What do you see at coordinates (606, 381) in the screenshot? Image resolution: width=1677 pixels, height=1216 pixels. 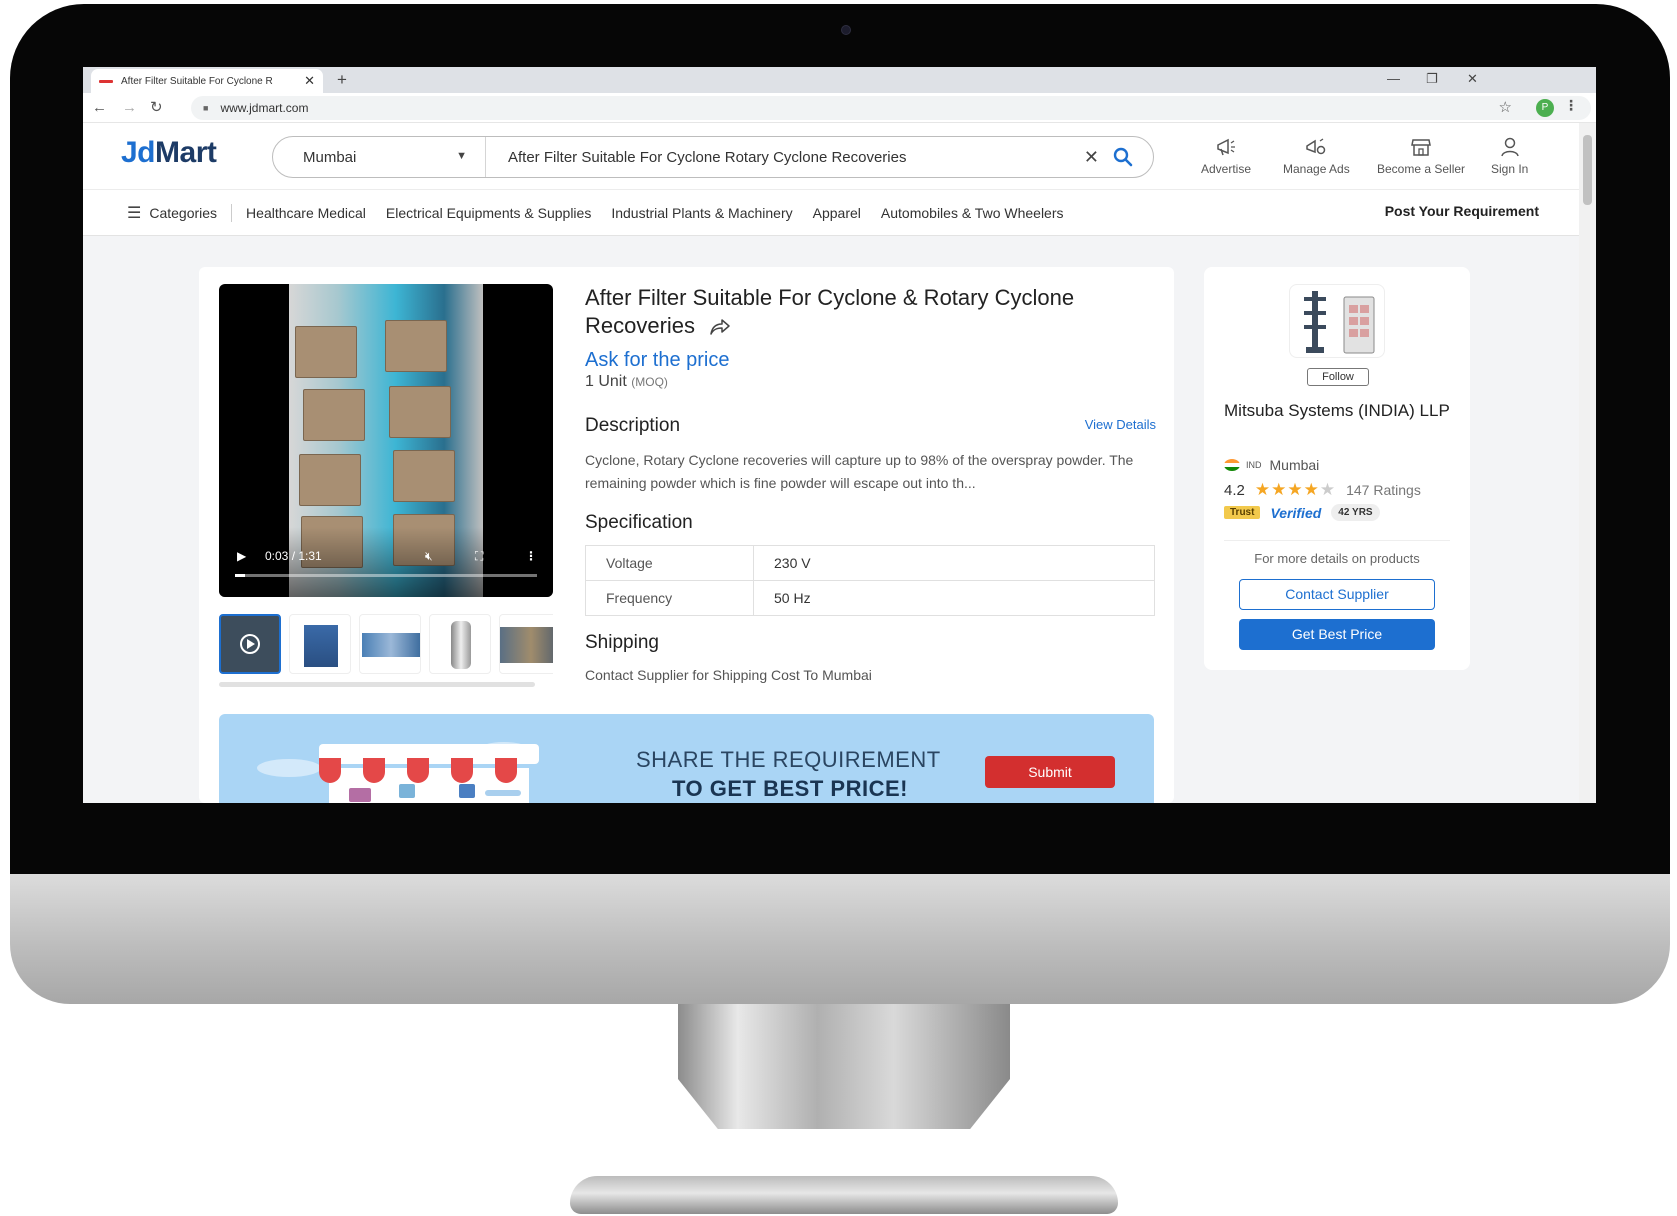 I see `moq-value: 1 Unit` at bounding box center [606, 381].